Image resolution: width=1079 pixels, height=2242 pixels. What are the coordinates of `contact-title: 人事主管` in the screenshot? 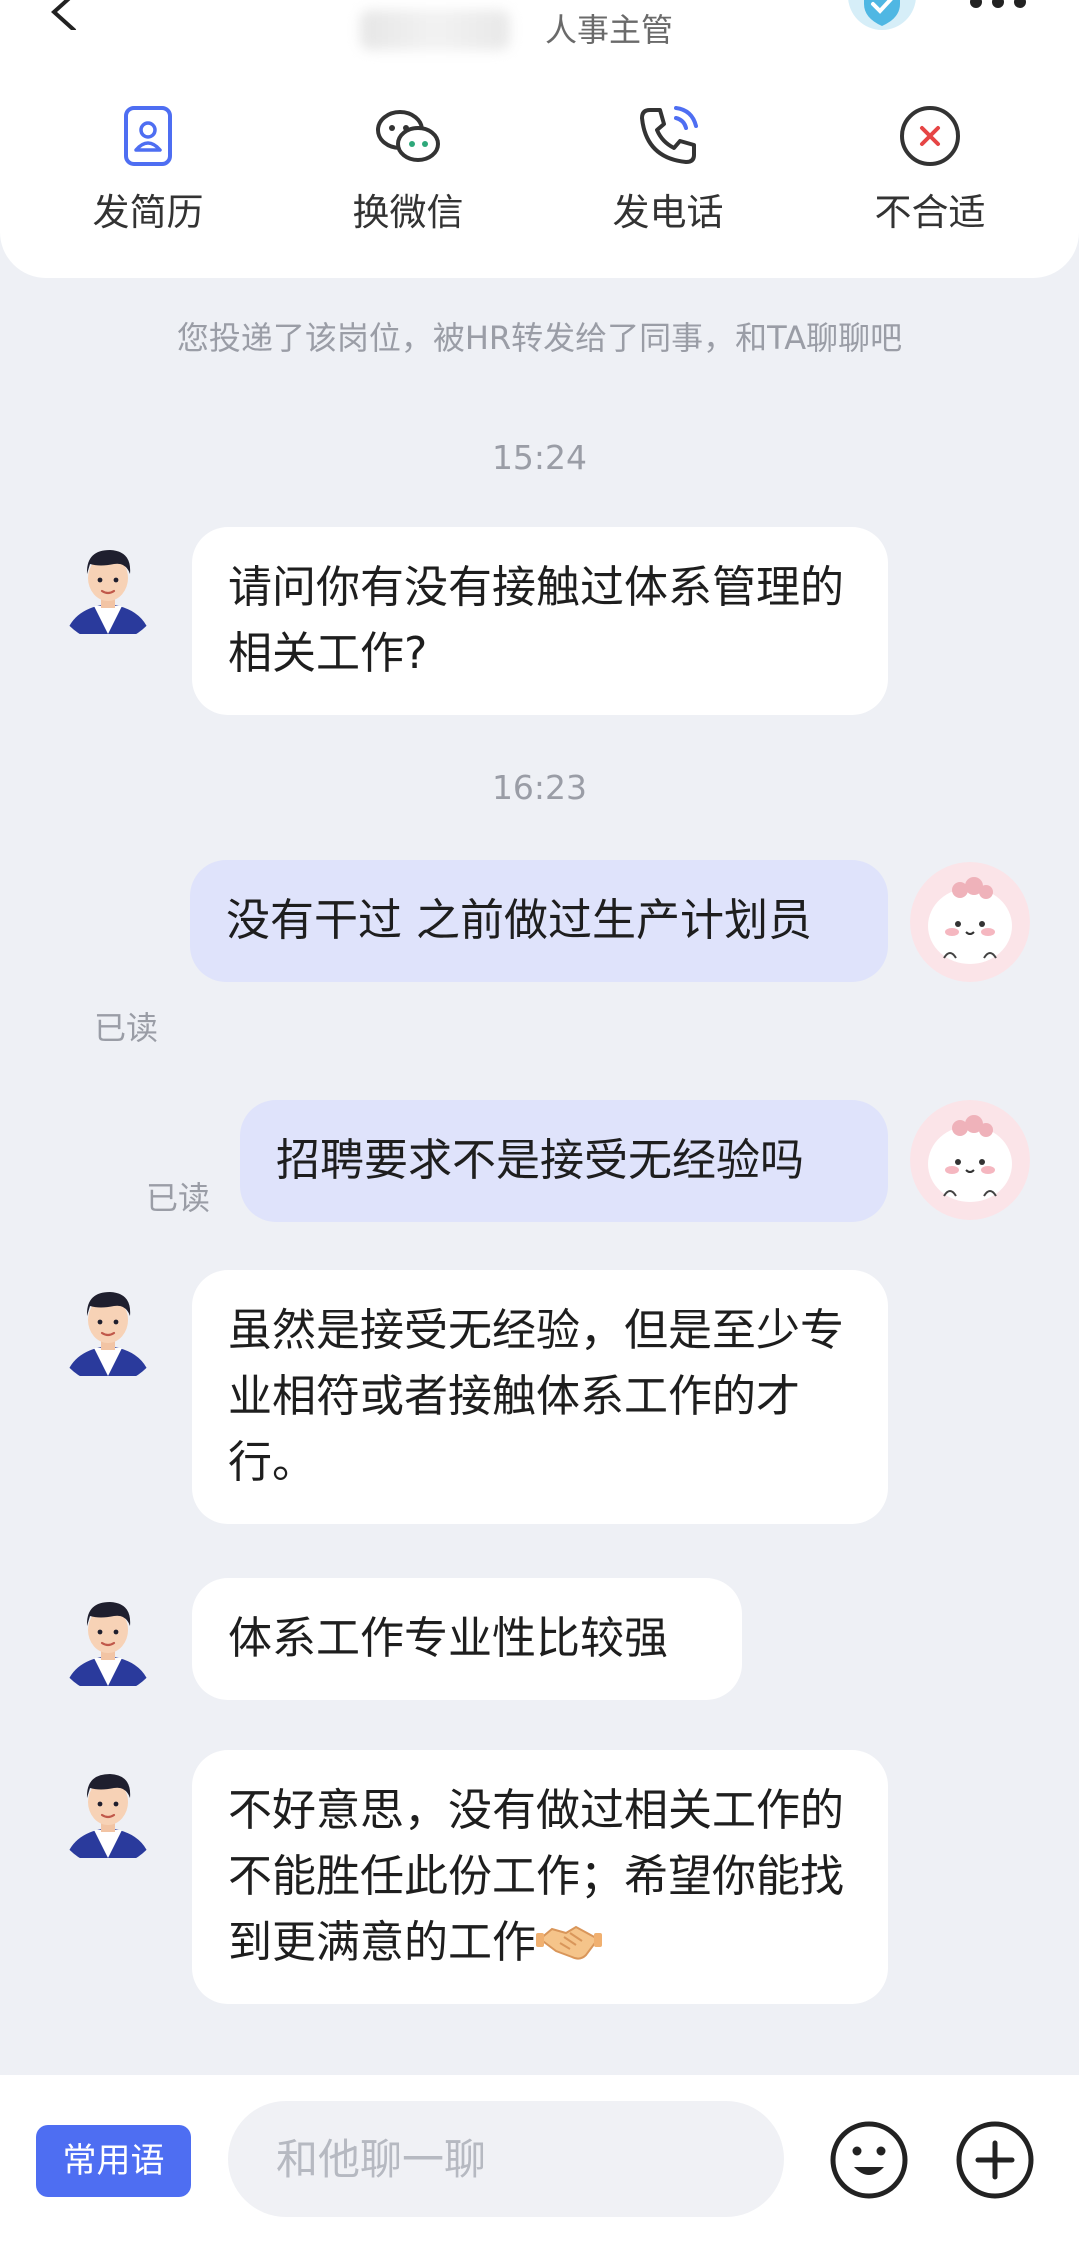 It's located at (609, 30).